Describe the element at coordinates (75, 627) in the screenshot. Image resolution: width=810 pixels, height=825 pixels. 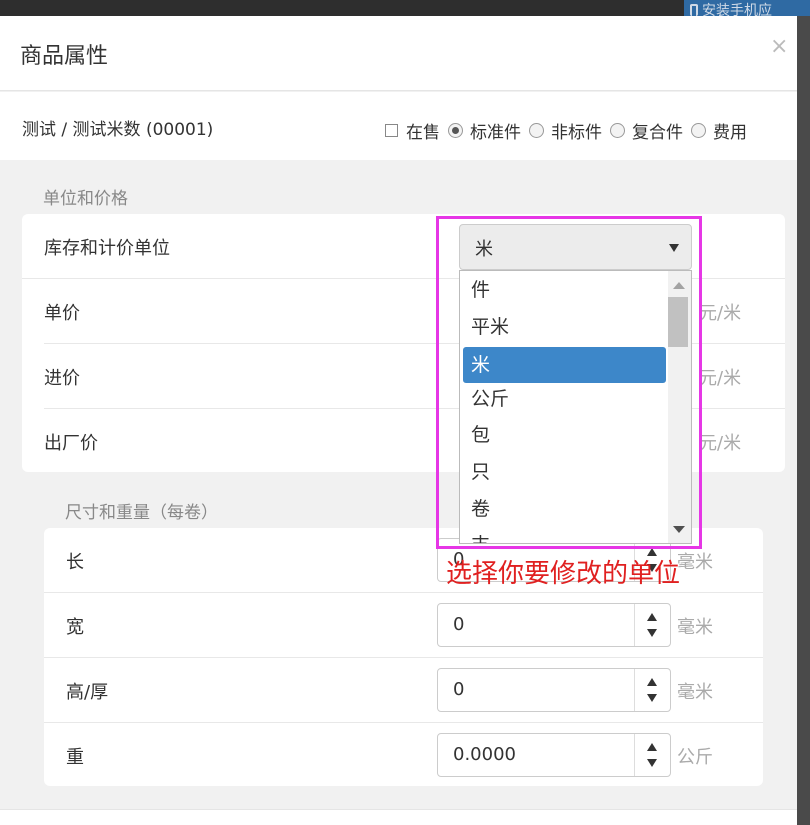
I see `width-label: 宽` at that location.